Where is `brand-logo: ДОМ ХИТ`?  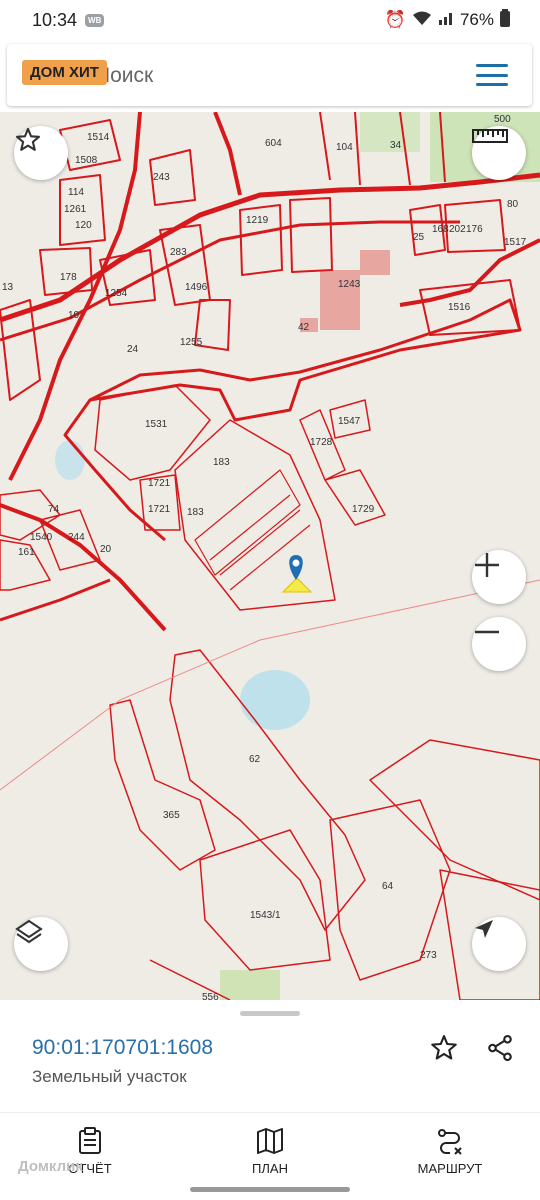 brand-logo: ДОМ ХИТ is located at coordinates (64, 72).